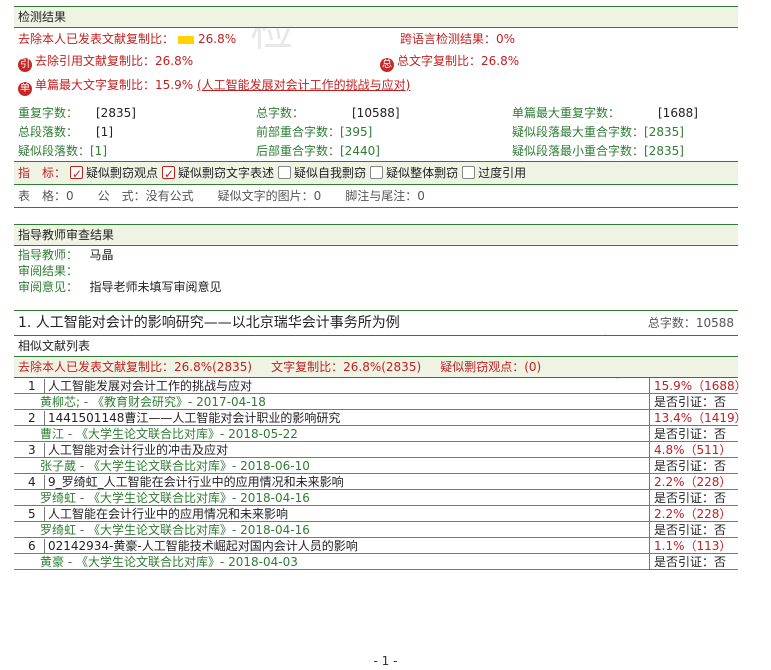  I want to click on similar-item-source-row: 曹江 - 《大学生论文联合比对库》- 2018-05-22 是否引证：否, so click(376, 434).